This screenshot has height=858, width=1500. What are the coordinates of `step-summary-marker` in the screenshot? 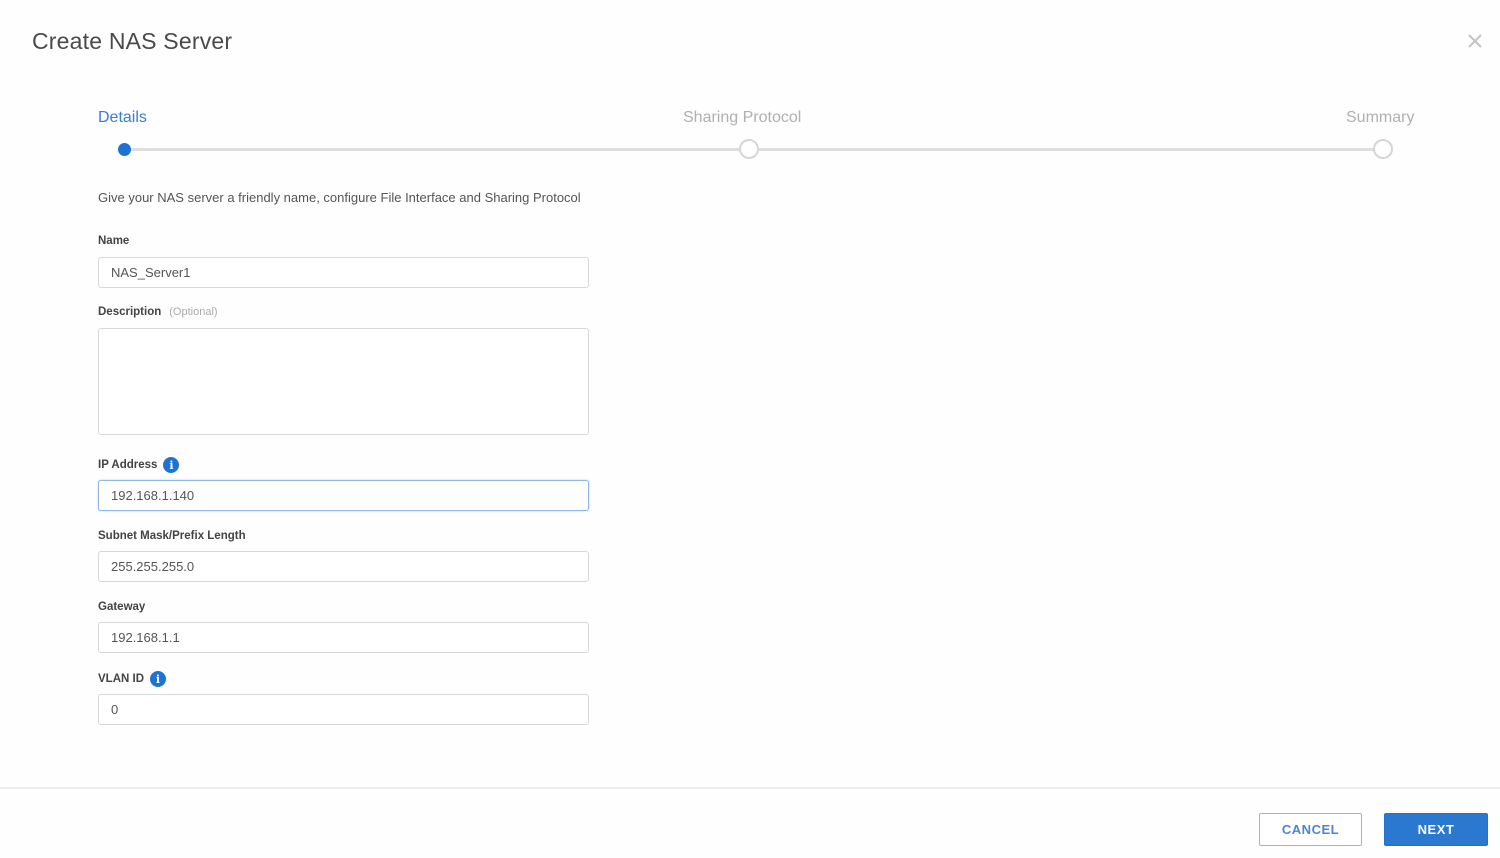 It's located at (1383, 149).